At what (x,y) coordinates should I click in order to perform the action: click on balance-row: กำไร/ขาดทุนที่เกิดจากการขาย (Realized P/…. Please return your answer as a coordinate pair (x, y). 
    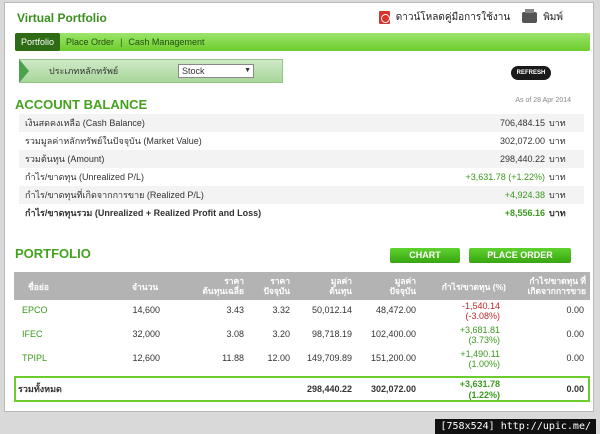
    Looking at the image, I should click on (301, 195).